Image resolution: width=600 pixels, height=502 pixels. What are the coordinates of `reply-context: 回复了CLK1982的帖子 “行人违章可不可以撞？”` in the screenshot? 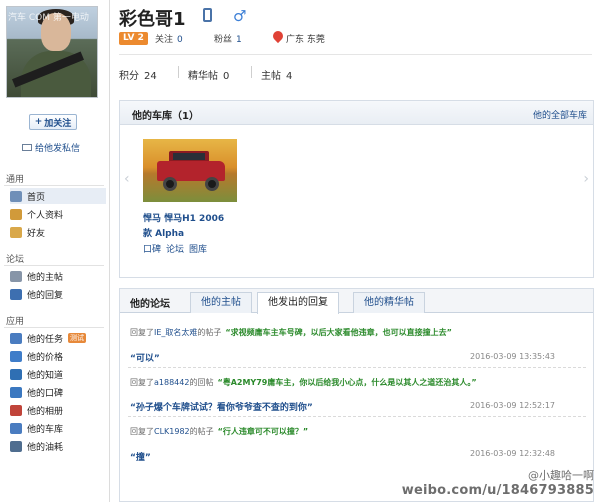 It's located at (219, 431).